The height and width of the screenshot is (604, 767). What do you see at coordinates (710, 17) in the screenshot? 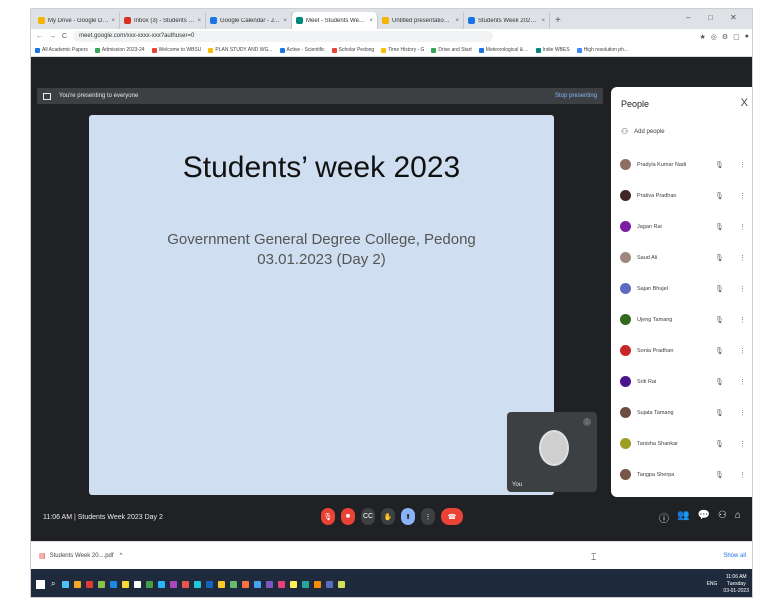
I see `maximize-button: □` at bounding box center [710, 17].